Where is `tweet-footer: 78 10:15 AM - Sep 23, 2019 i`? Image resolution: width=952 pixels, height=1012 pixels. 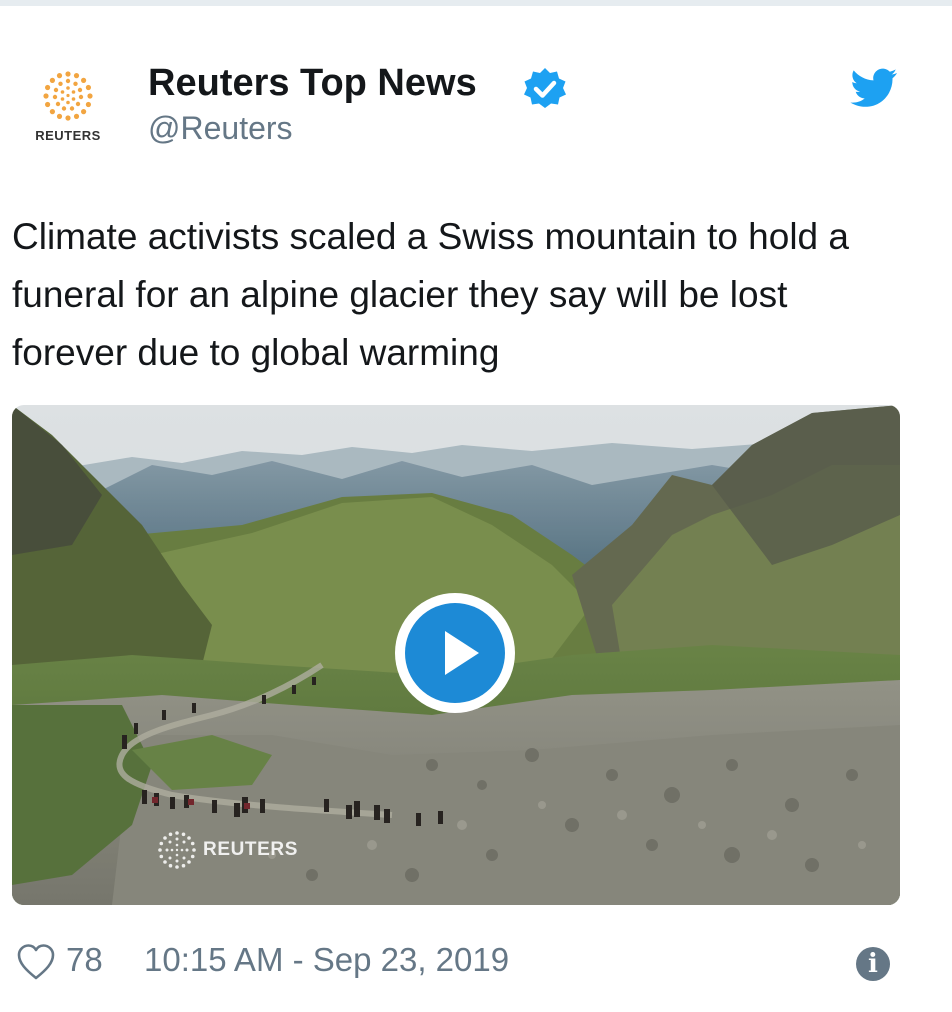
tweet-footer: 78 10:15 AM - Sep 23, 2019 i is located at coordinates (476, 965).